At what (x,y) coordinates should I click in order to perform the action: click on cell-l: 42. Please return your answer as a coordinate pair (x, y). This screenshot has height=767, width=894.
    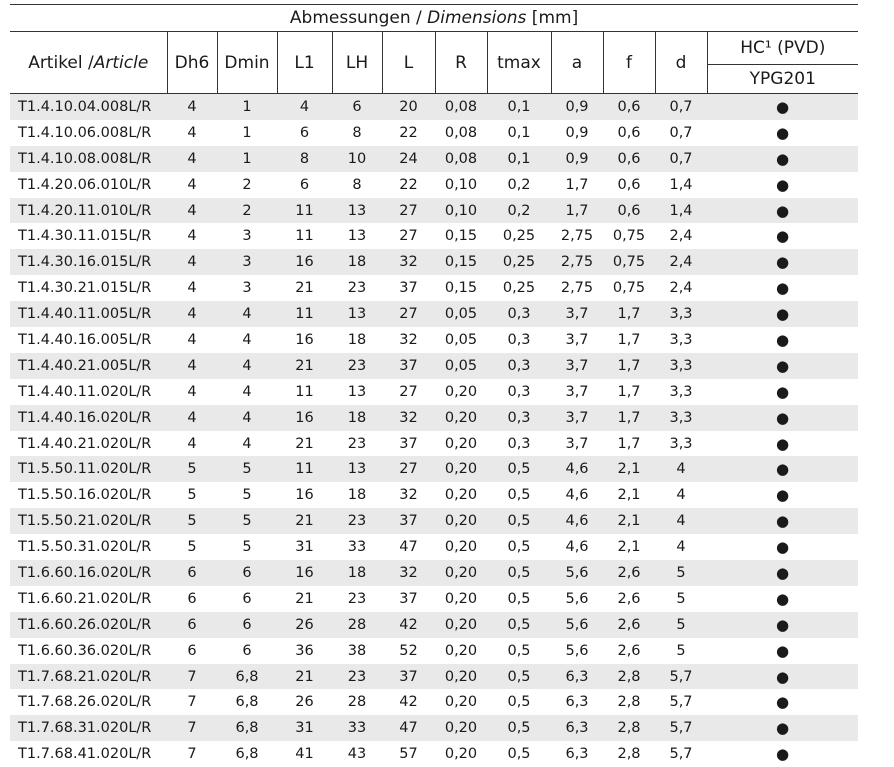
    Looking at the image, I should click on (408, 702).